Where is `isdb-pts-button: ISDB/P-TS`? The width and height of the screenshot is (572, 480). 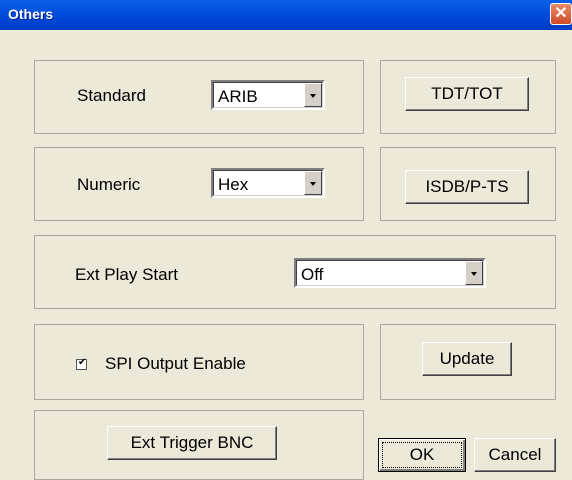
isdb-pts-button: ISDB/P-TS is located at coordinates (467, 187).